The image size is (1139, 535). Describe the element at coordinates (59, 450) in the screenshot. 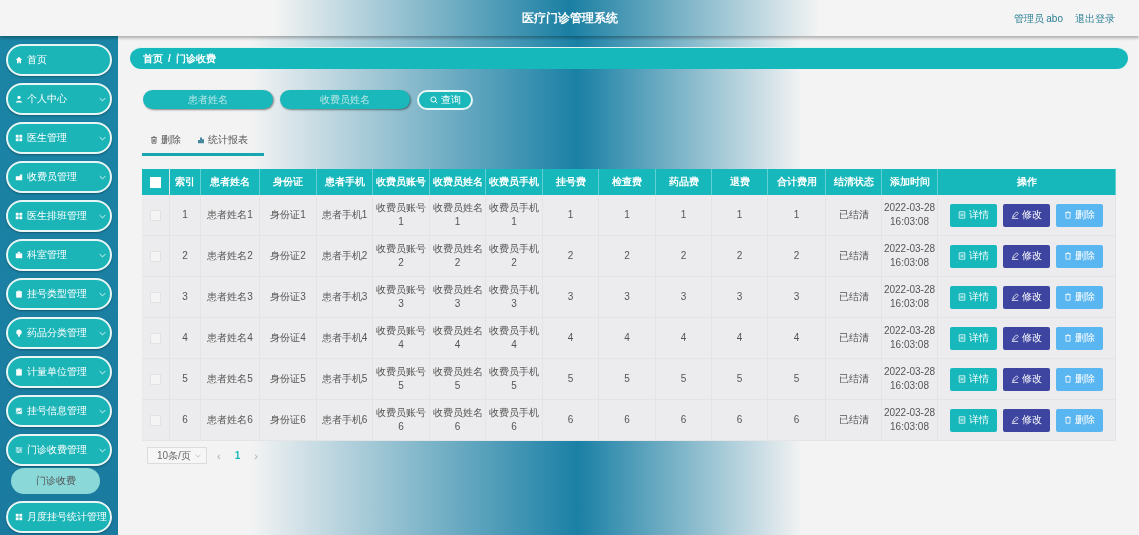

I see `sidebar-item: 门诊收费管理` at that location.